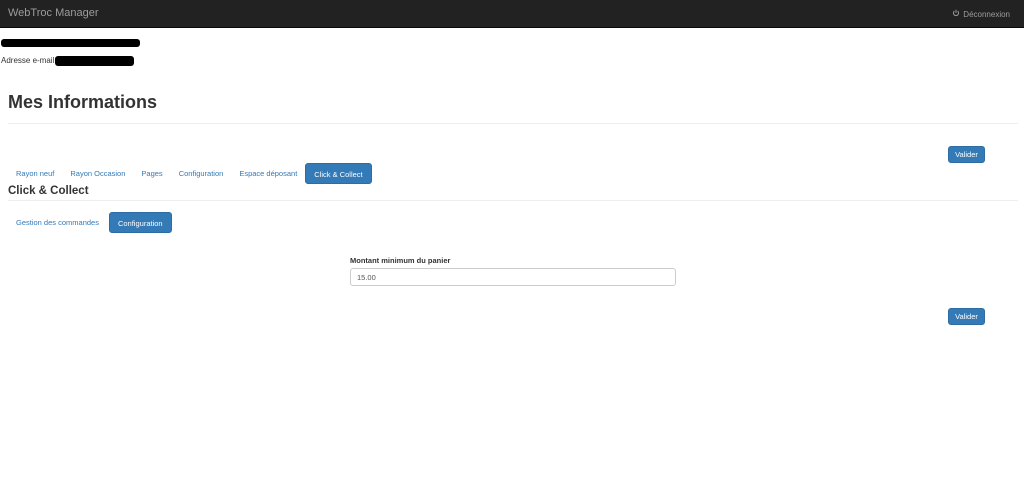  What do you see at coordinates (338, 173) in the screenshot?
I see `tab-click-collect: Click & Collect` at bounding box center [338, 173].